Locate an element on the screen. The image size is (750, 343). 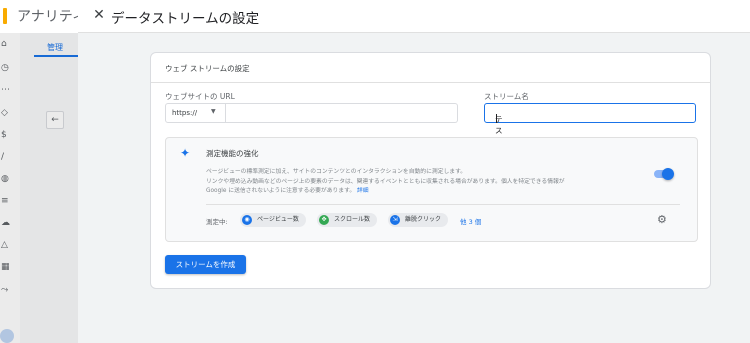
analytics-logo is located at coordinates (5, 16).